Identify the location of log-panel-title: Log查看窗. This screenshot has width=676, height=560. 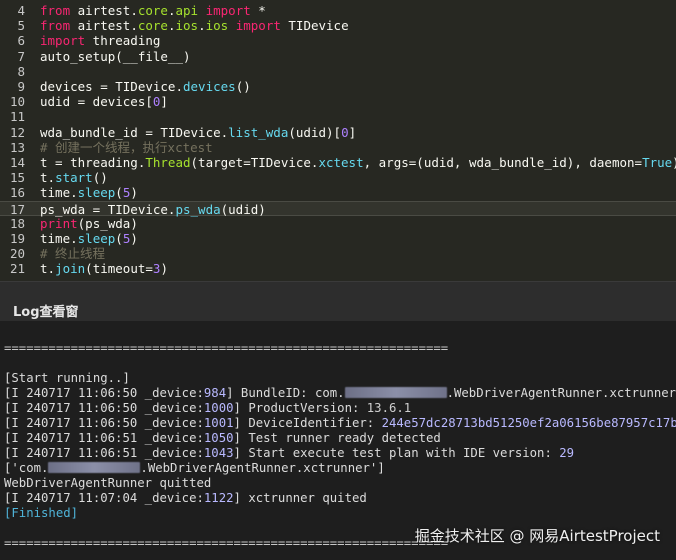
(46, 312).